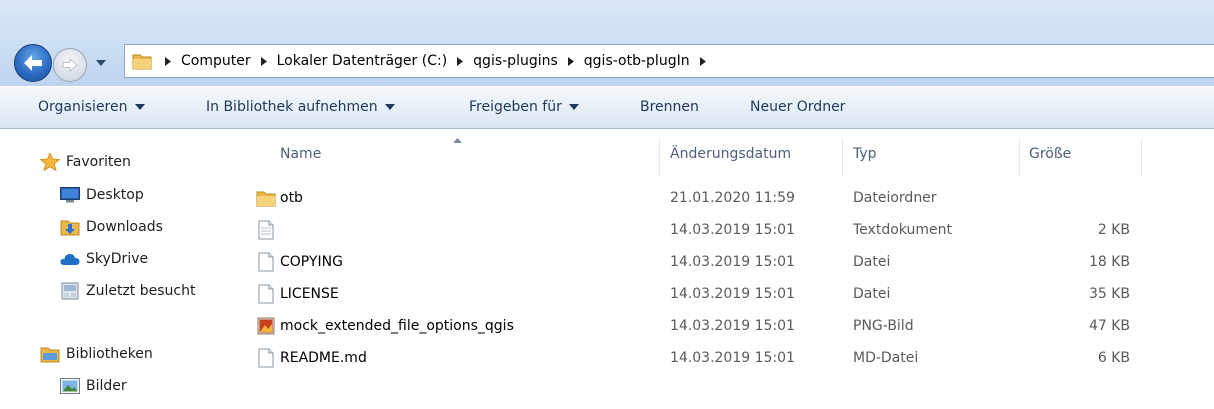  I want to click on libraries-icon, so click(50, 354).